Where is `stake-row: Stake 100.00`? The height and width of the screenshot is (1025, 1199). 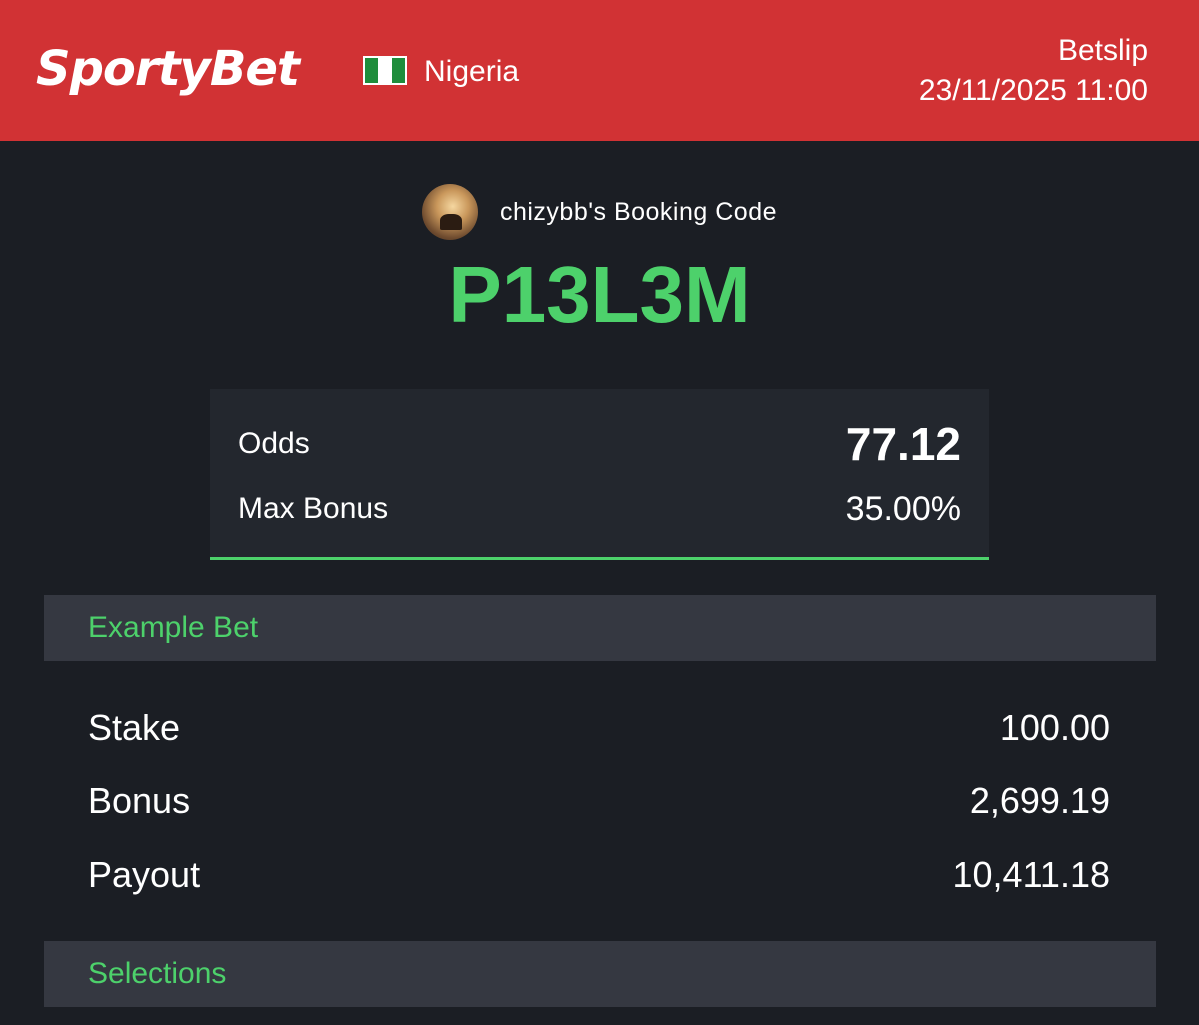 stake-row: Stake 100.00 is located at coordinates (599, 728).